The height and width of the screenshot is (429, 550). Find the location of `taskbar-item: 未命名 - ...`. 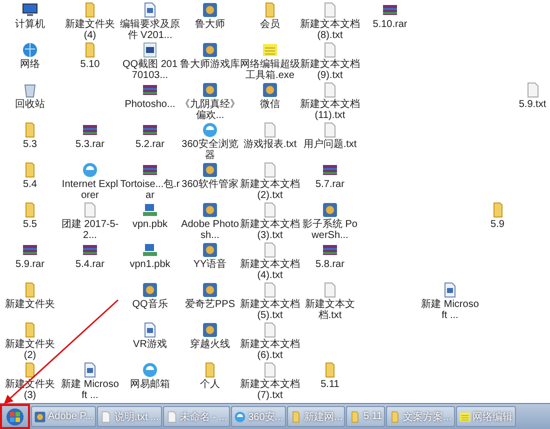

taskbar-item: 未命名 - ... is located at coordinates (196, 416).